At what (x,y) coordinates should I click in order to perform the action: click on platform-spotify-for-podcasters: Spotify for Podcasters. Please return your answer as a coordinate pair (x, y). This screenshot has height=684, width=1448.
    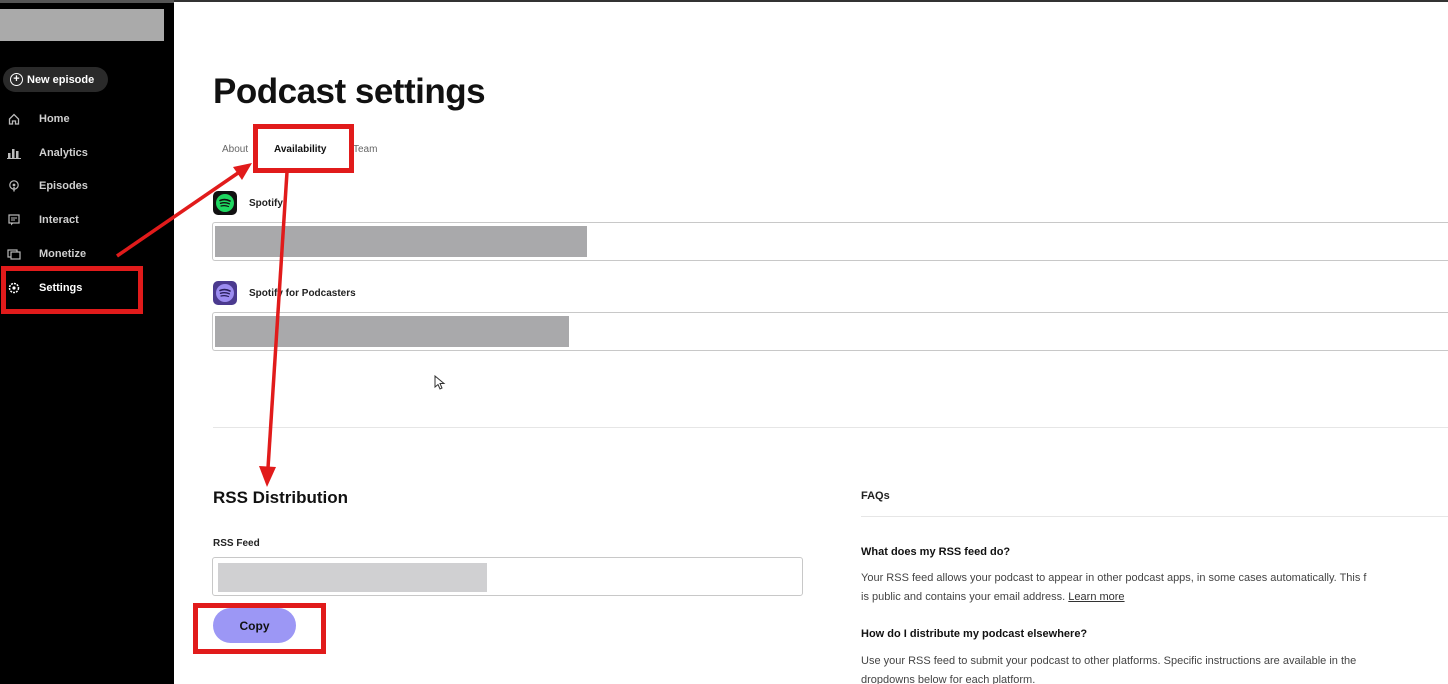
    Looking at the image, I should click on (284, 293).